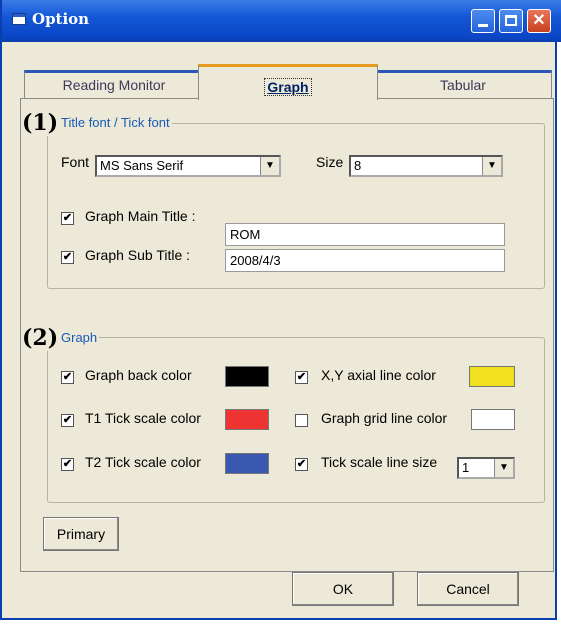 The width and height of the screenshot is (561, 624). I want to click on sub-title-input: 2008/4/3, so click(365, 260).